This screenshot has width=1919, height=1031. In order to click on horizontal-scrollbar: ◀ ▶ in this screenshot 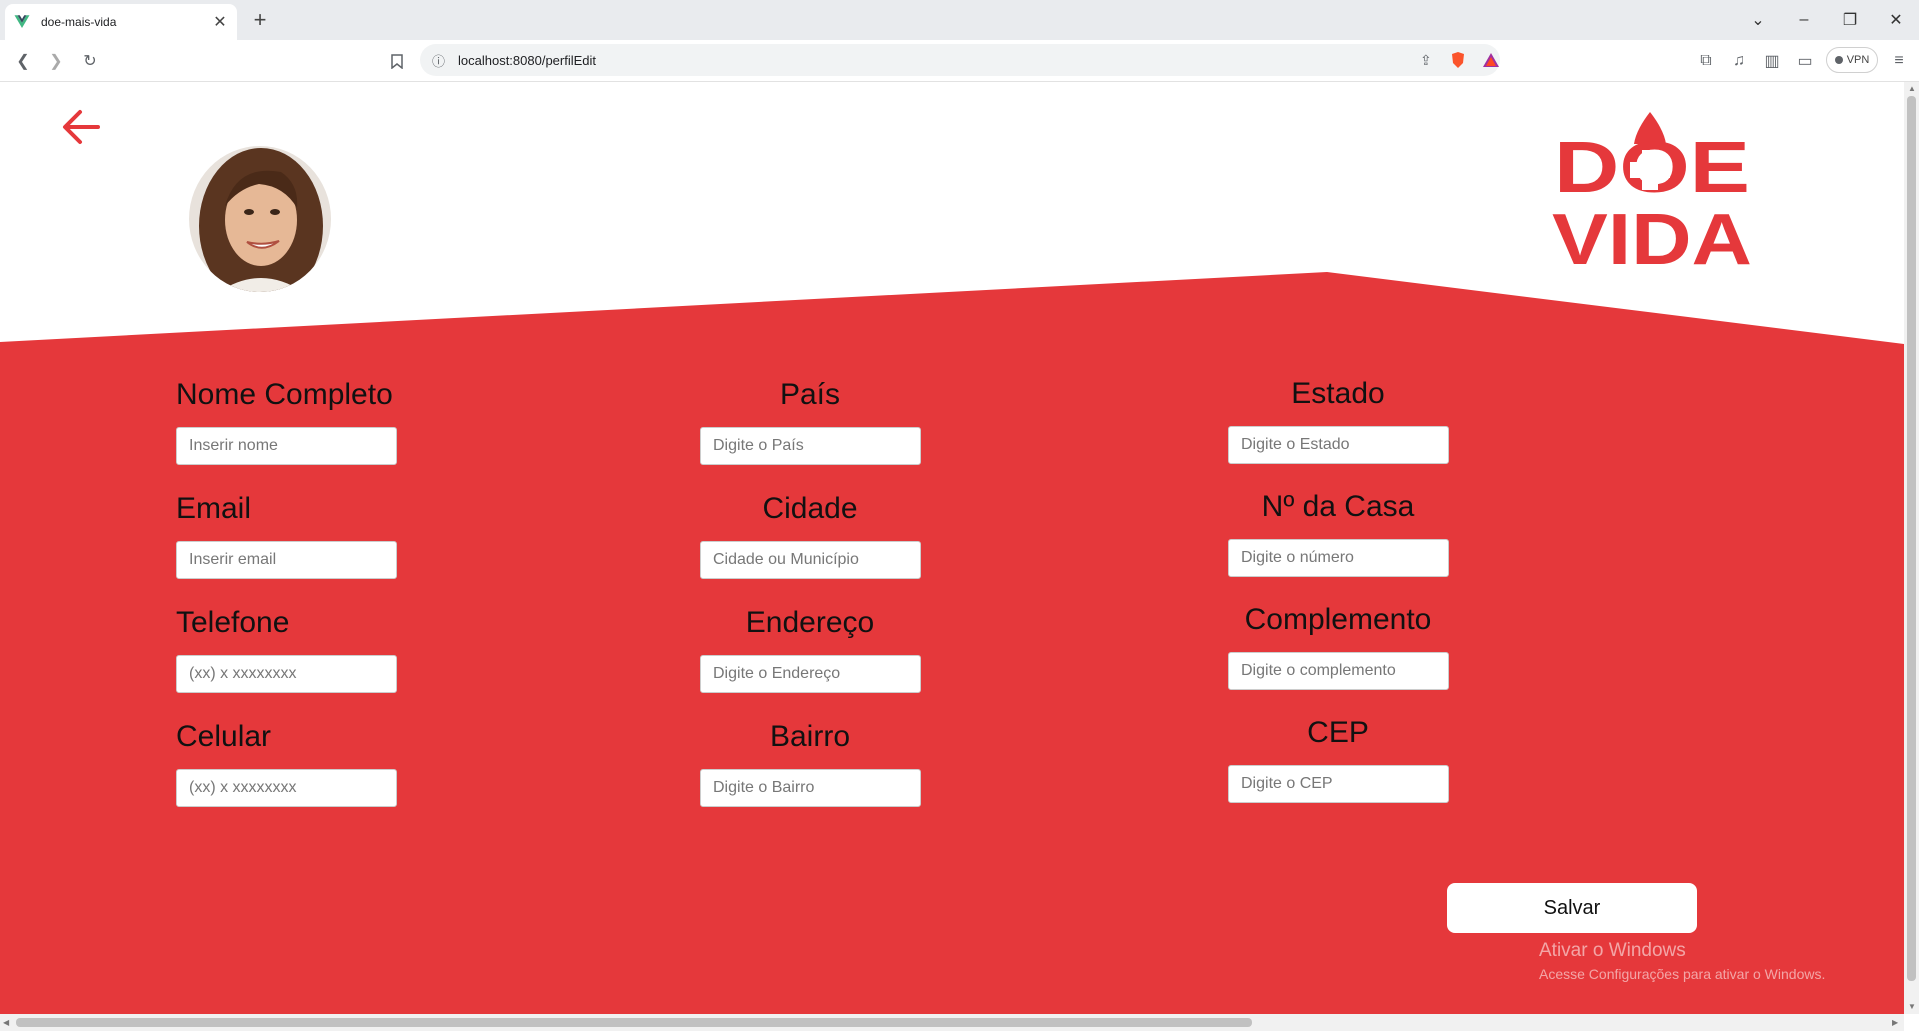, I will do `click(952, 1022)`.